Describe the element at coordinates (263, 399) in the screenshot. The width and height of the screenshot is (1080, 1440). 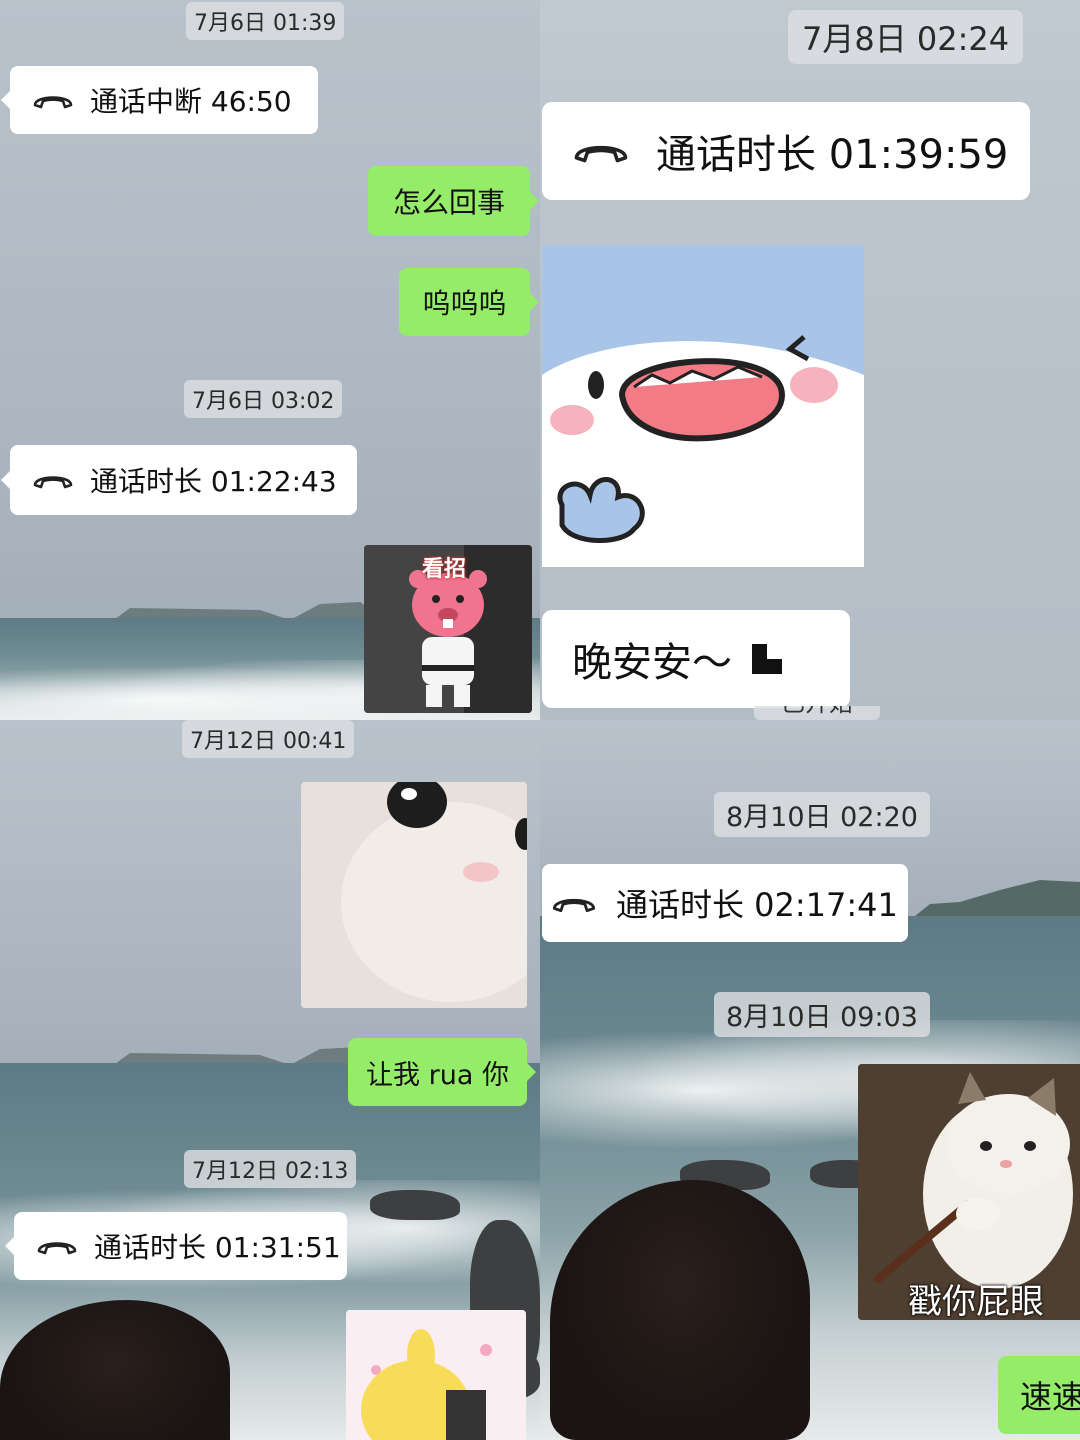
I see `timestamp: 7月6日 03:02` at that location.